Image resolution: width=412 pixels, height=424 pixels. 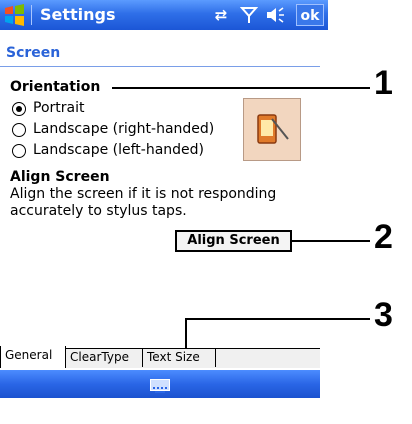 What do you see at coordinates (19, 151) in the screenshot?
I see `radio-landscape-left` at bounding box center [19, 151].